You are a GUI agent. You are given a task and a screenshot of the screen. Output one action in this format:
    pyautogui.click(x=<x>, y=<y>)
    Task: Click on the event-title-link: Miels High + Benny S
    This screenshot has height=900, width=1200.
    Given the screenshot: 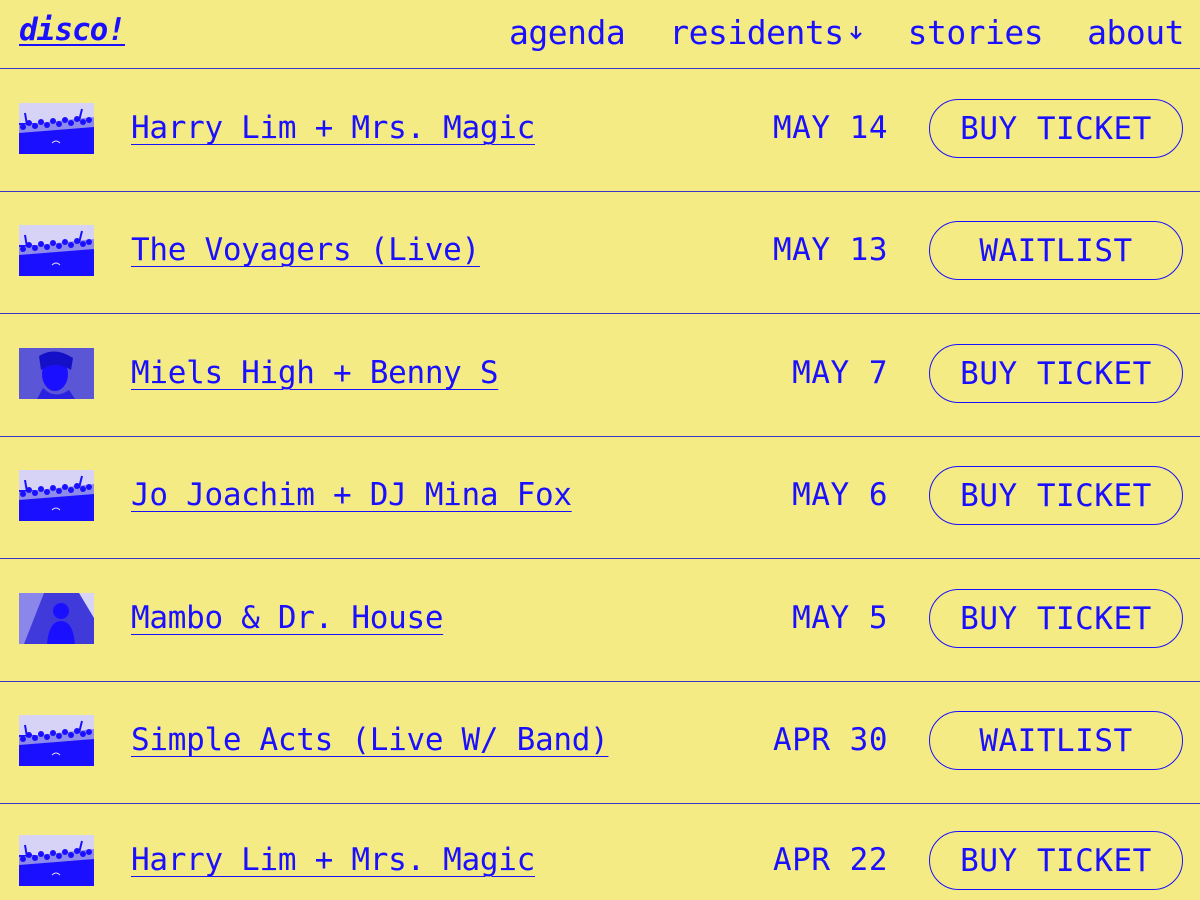 What is the action you would take?
    pyautogui.click(x=315, y=373)
    